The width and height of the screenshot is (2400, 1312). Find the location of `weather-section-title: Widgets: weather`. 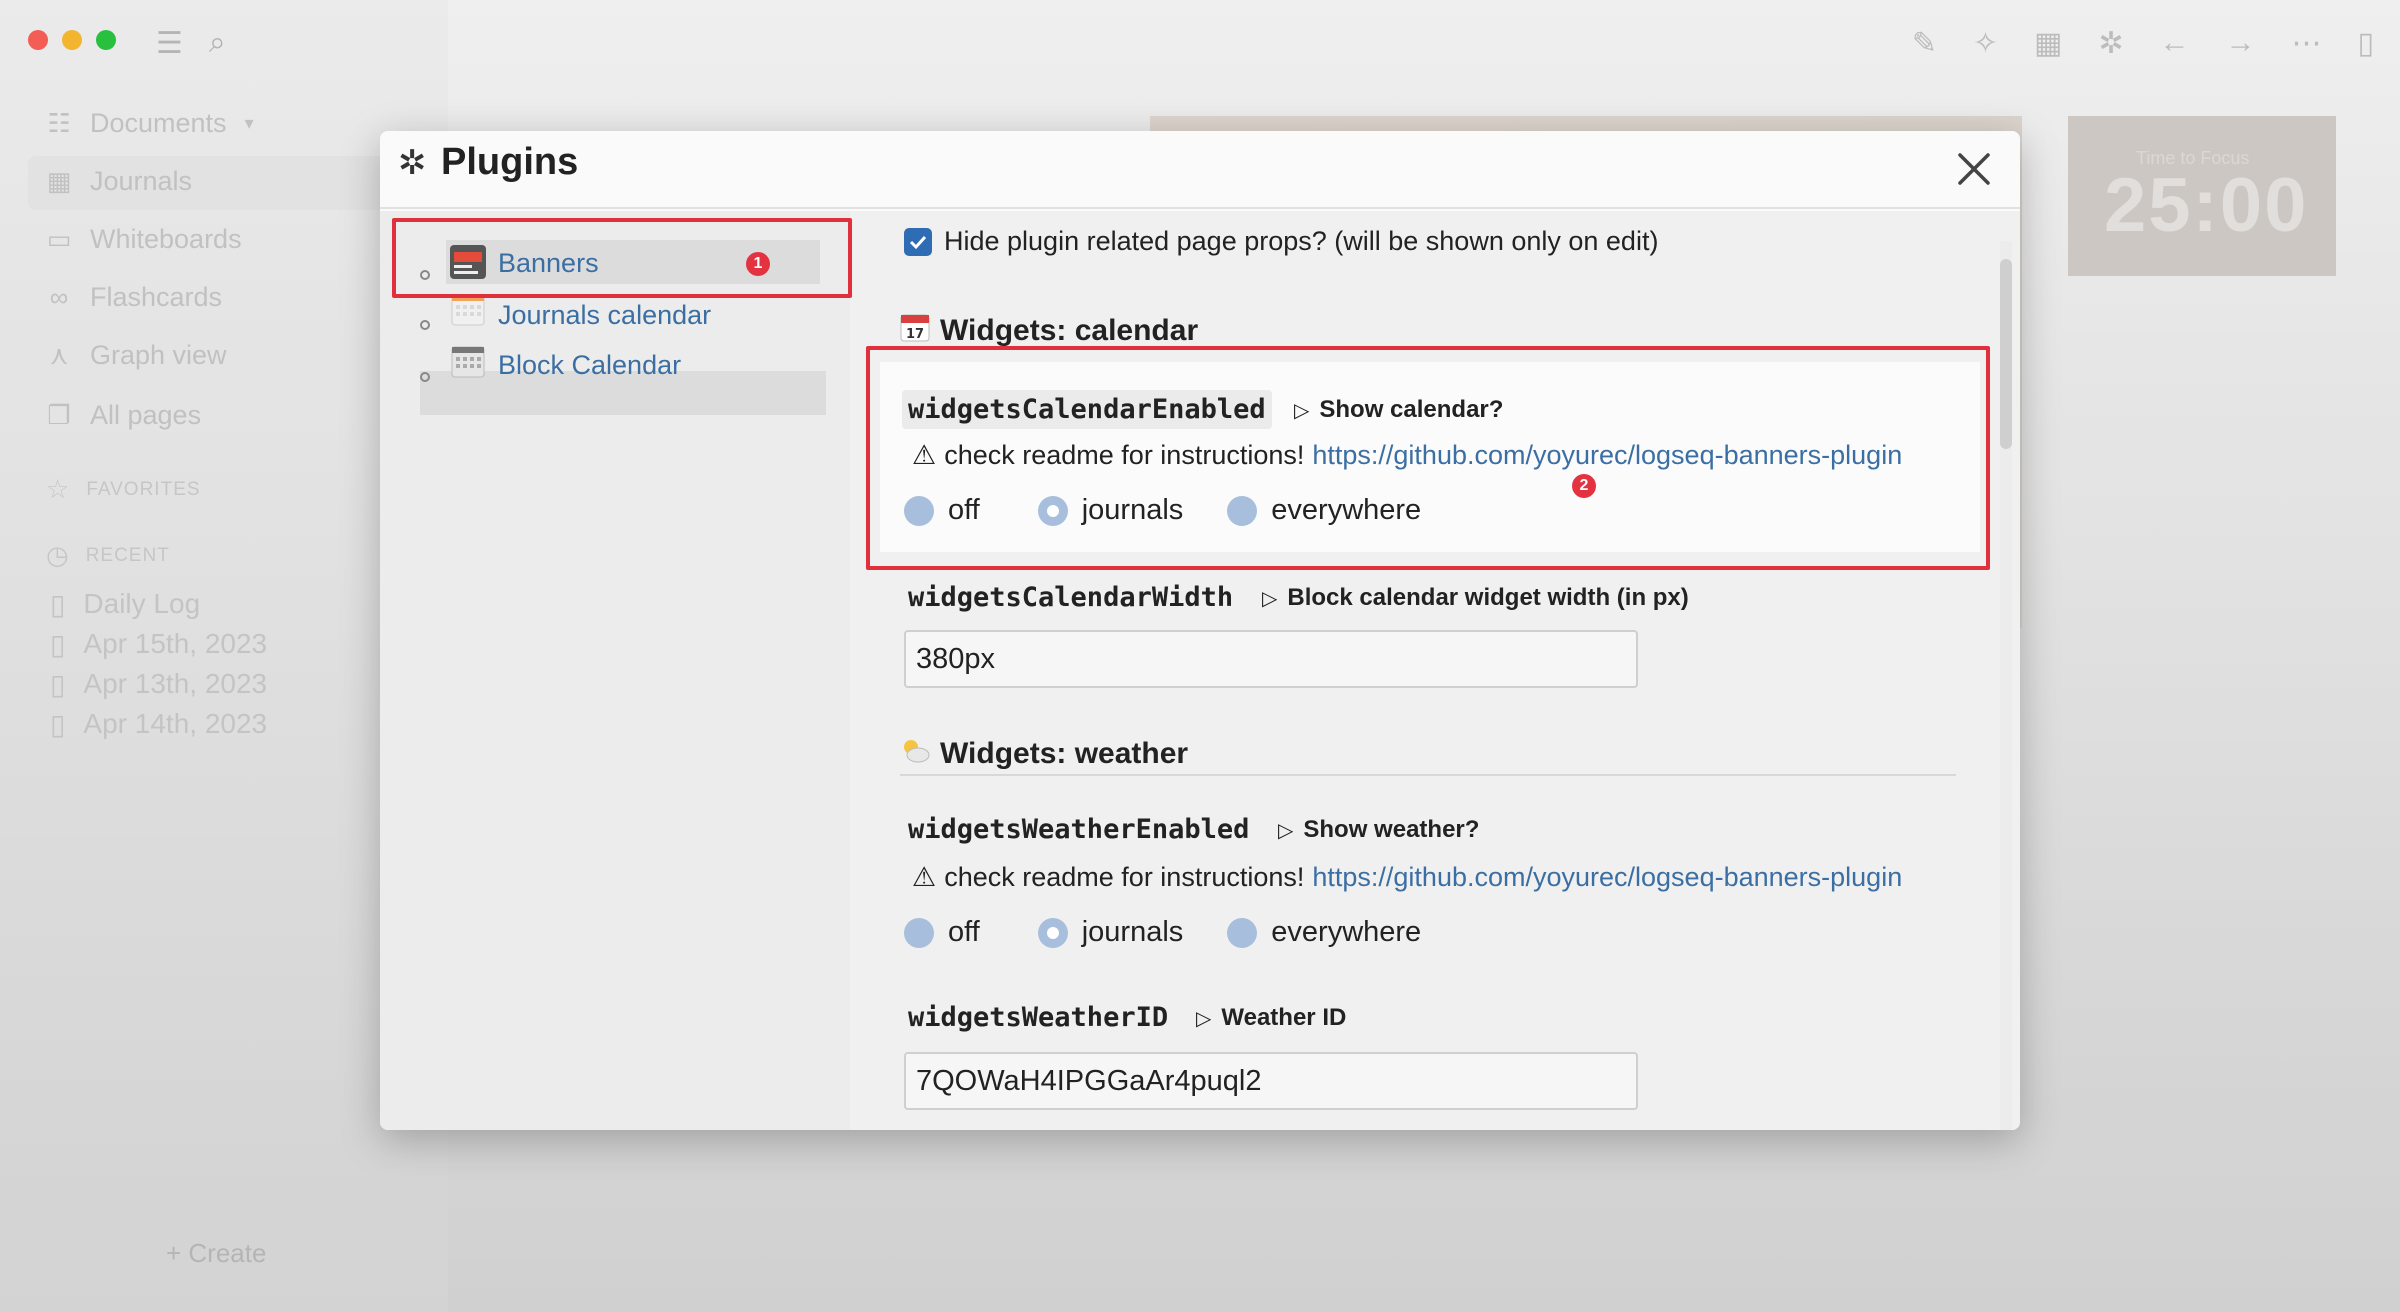

weather-section-title: Widgets: weather is located at coordinates (1044, 754).